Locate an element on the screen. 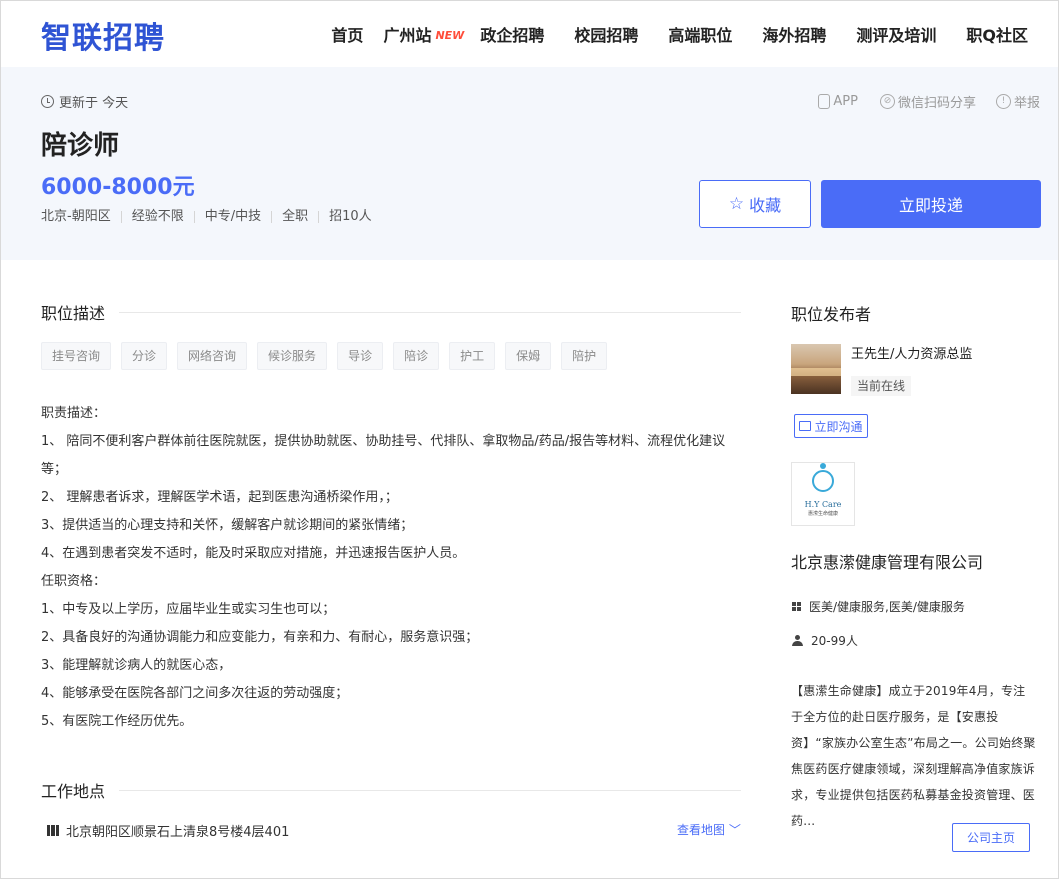 The height and width of the screenshot is (879, 1059). salary: 6000-8000元 is located at coordinates (118, 187).